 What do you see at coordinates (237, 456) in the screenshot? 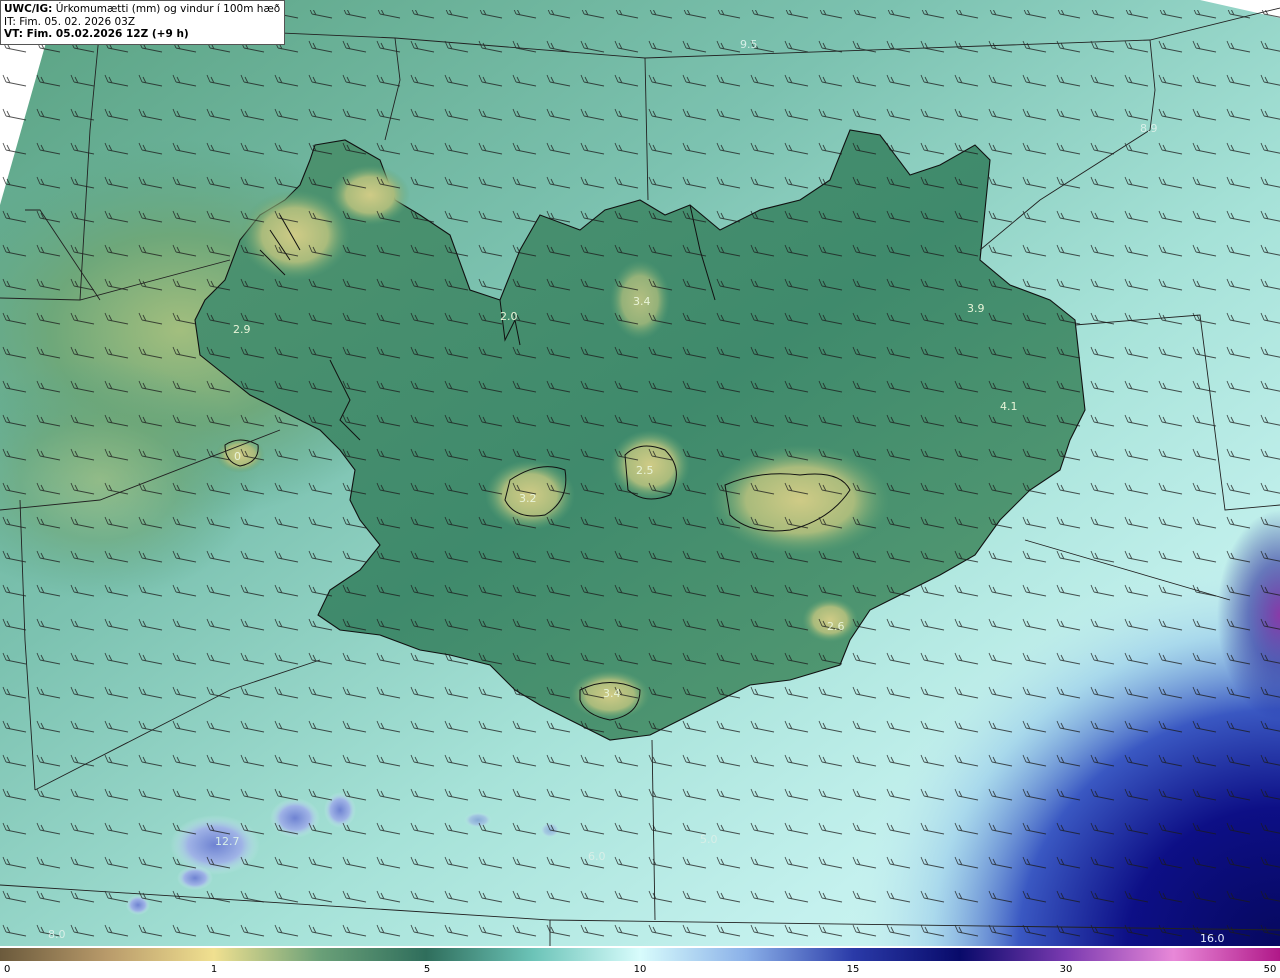
I see `value-label: 0` at bounding box center [237, 456].